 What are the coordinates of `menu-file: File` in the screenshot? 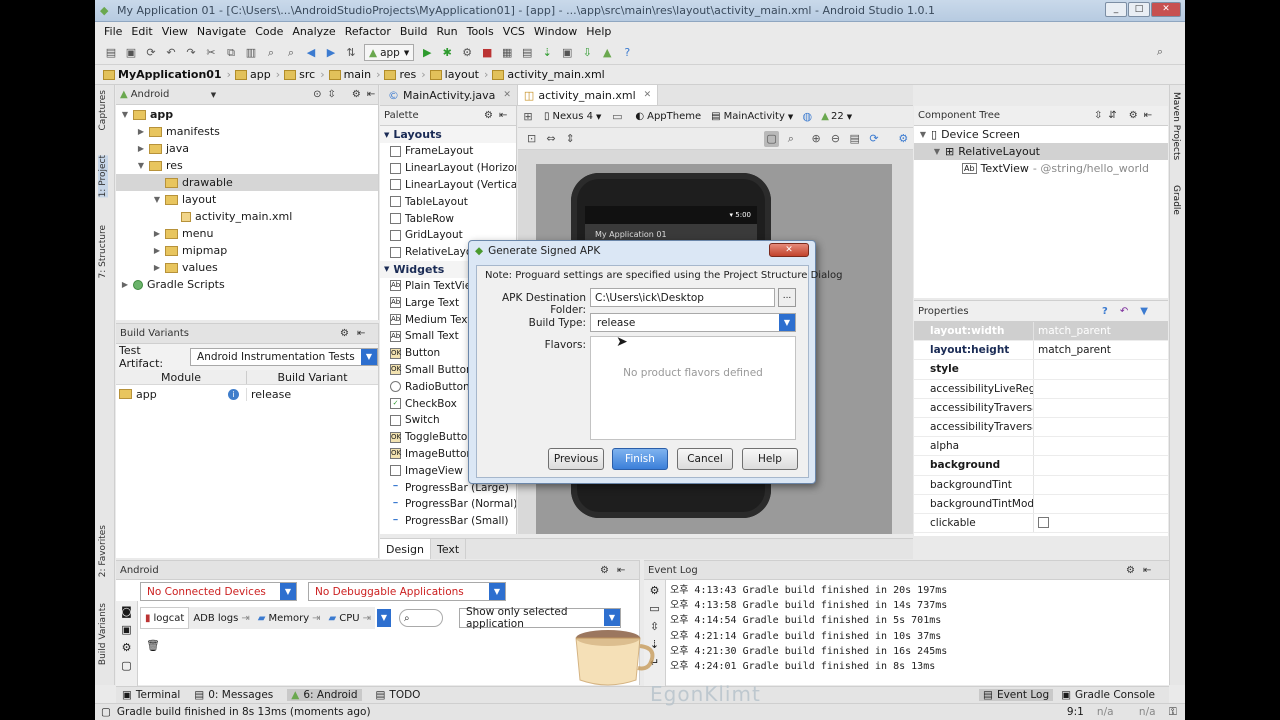 It's located at (113, 31).